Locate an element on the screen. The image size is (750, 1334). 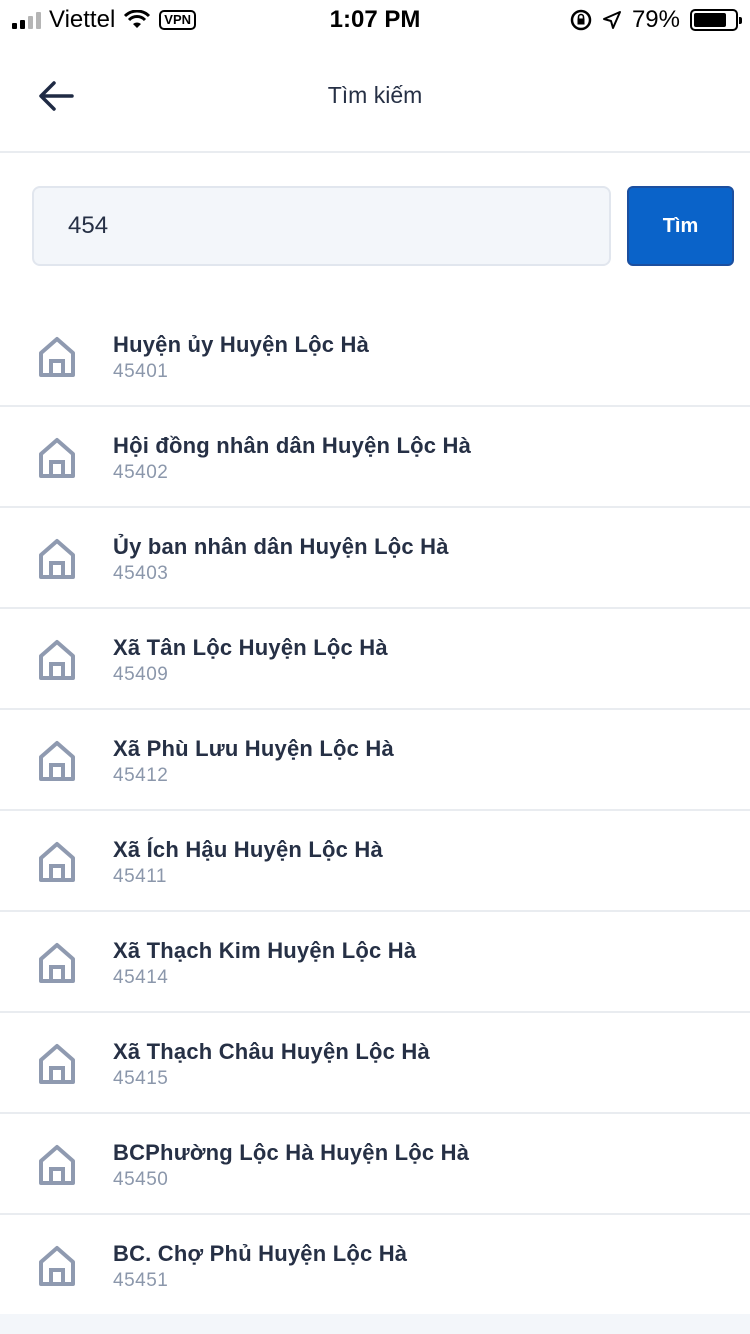
list-item: Xã Ích Hậu Huyện Lộc Hà 45411 is located at coordinates (375, 861).